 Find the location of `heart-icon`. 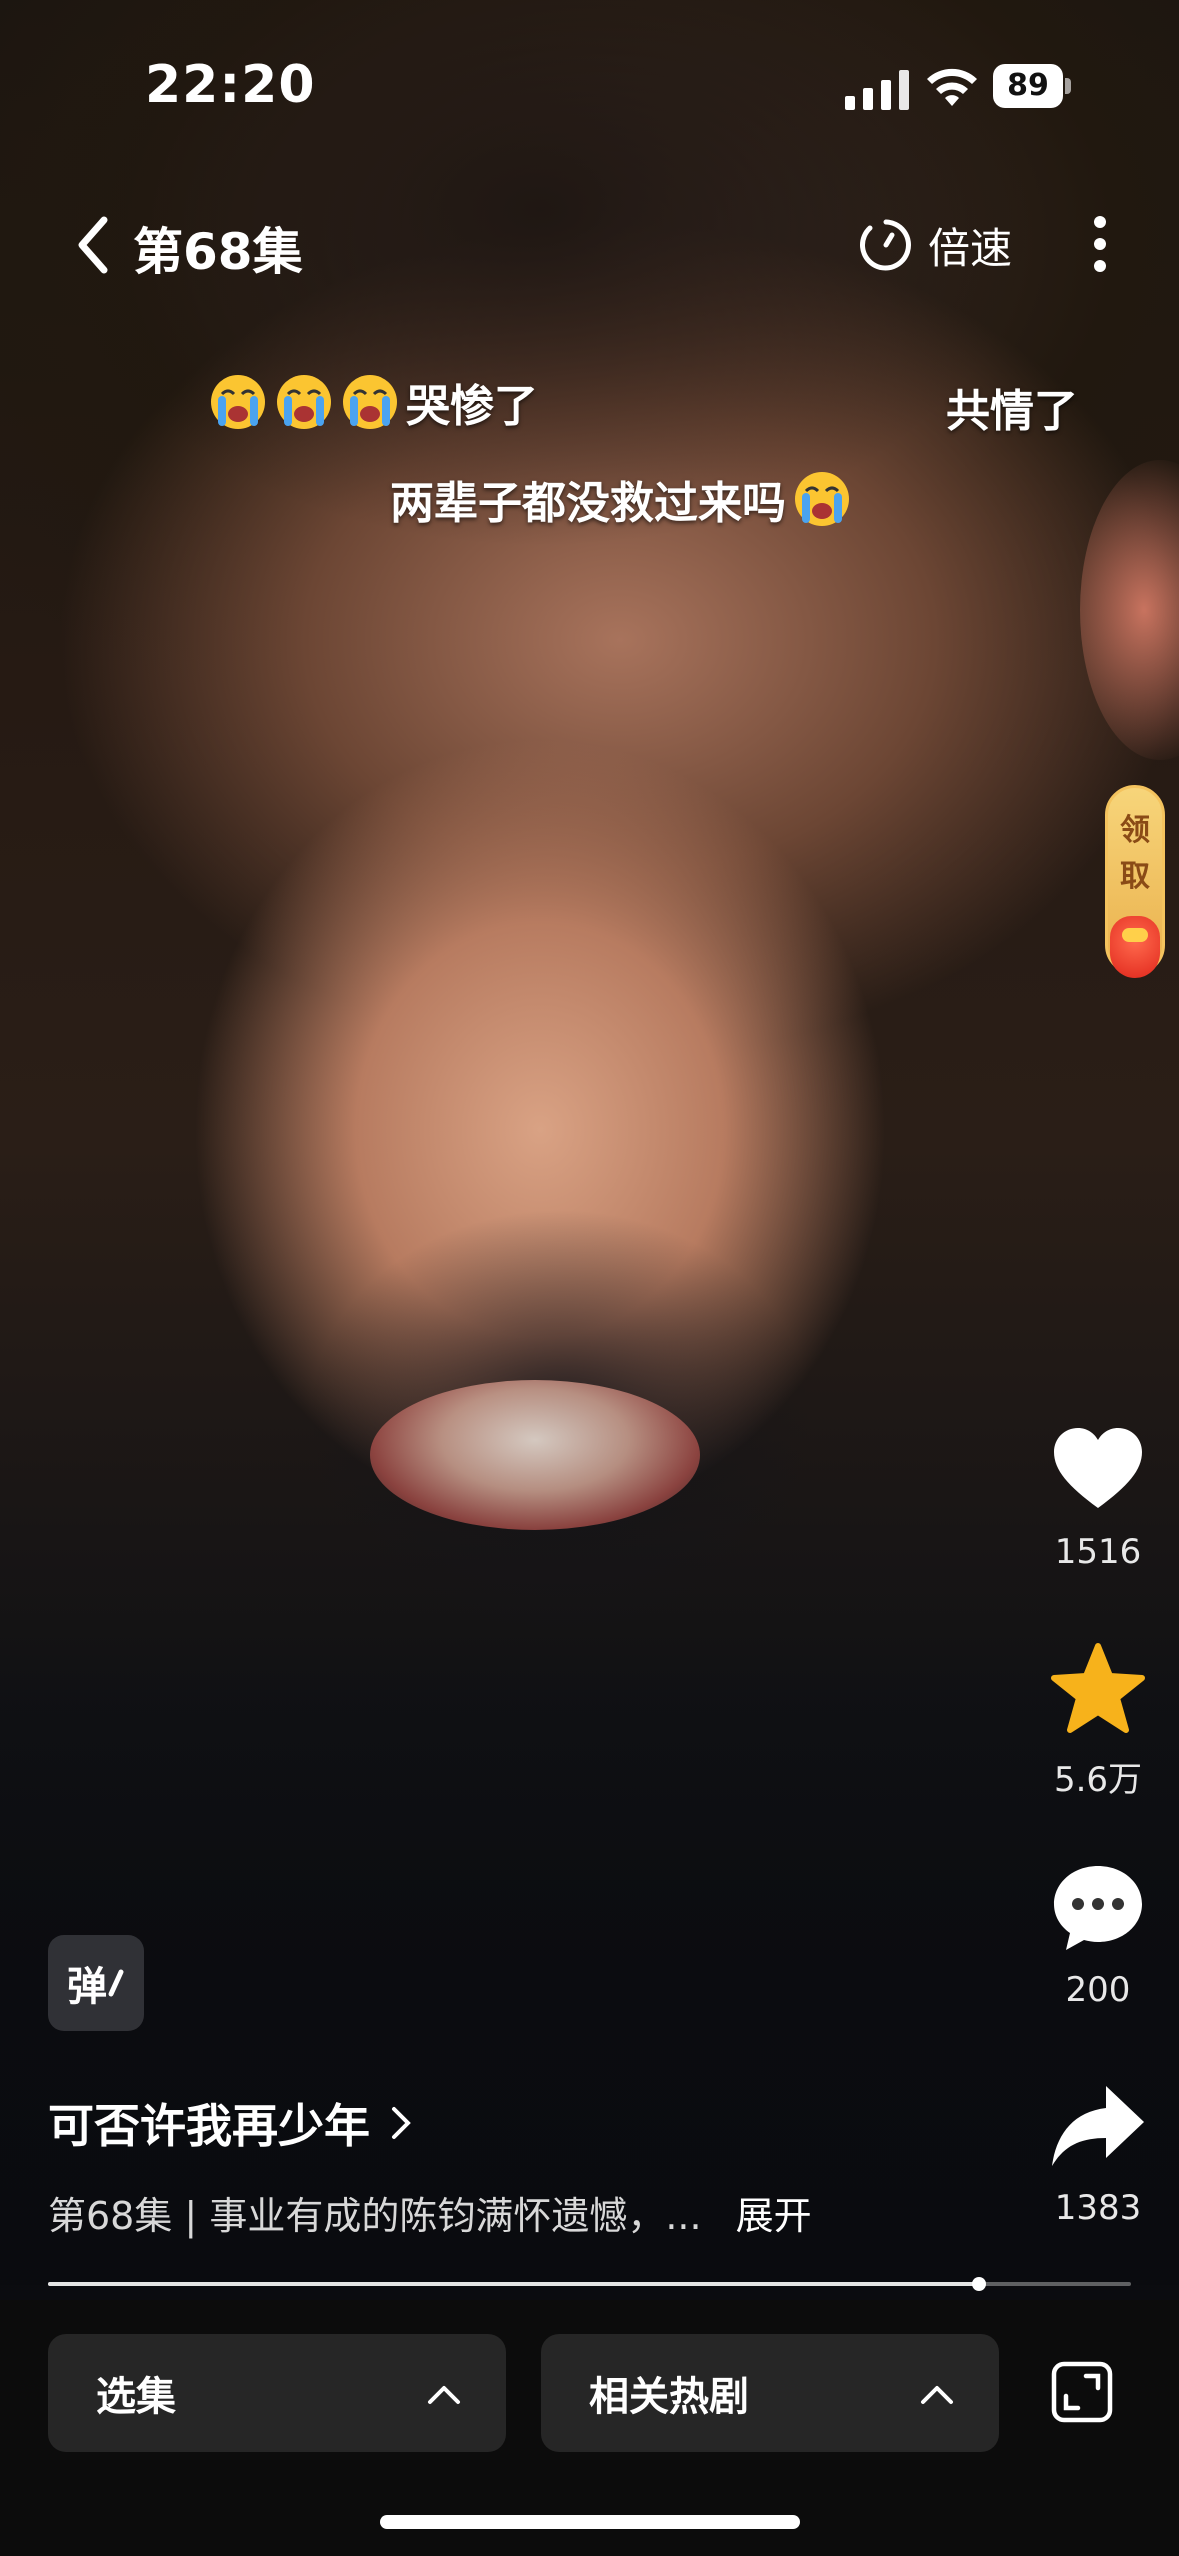

heart-icon is located at coordinates (1098, 1468).